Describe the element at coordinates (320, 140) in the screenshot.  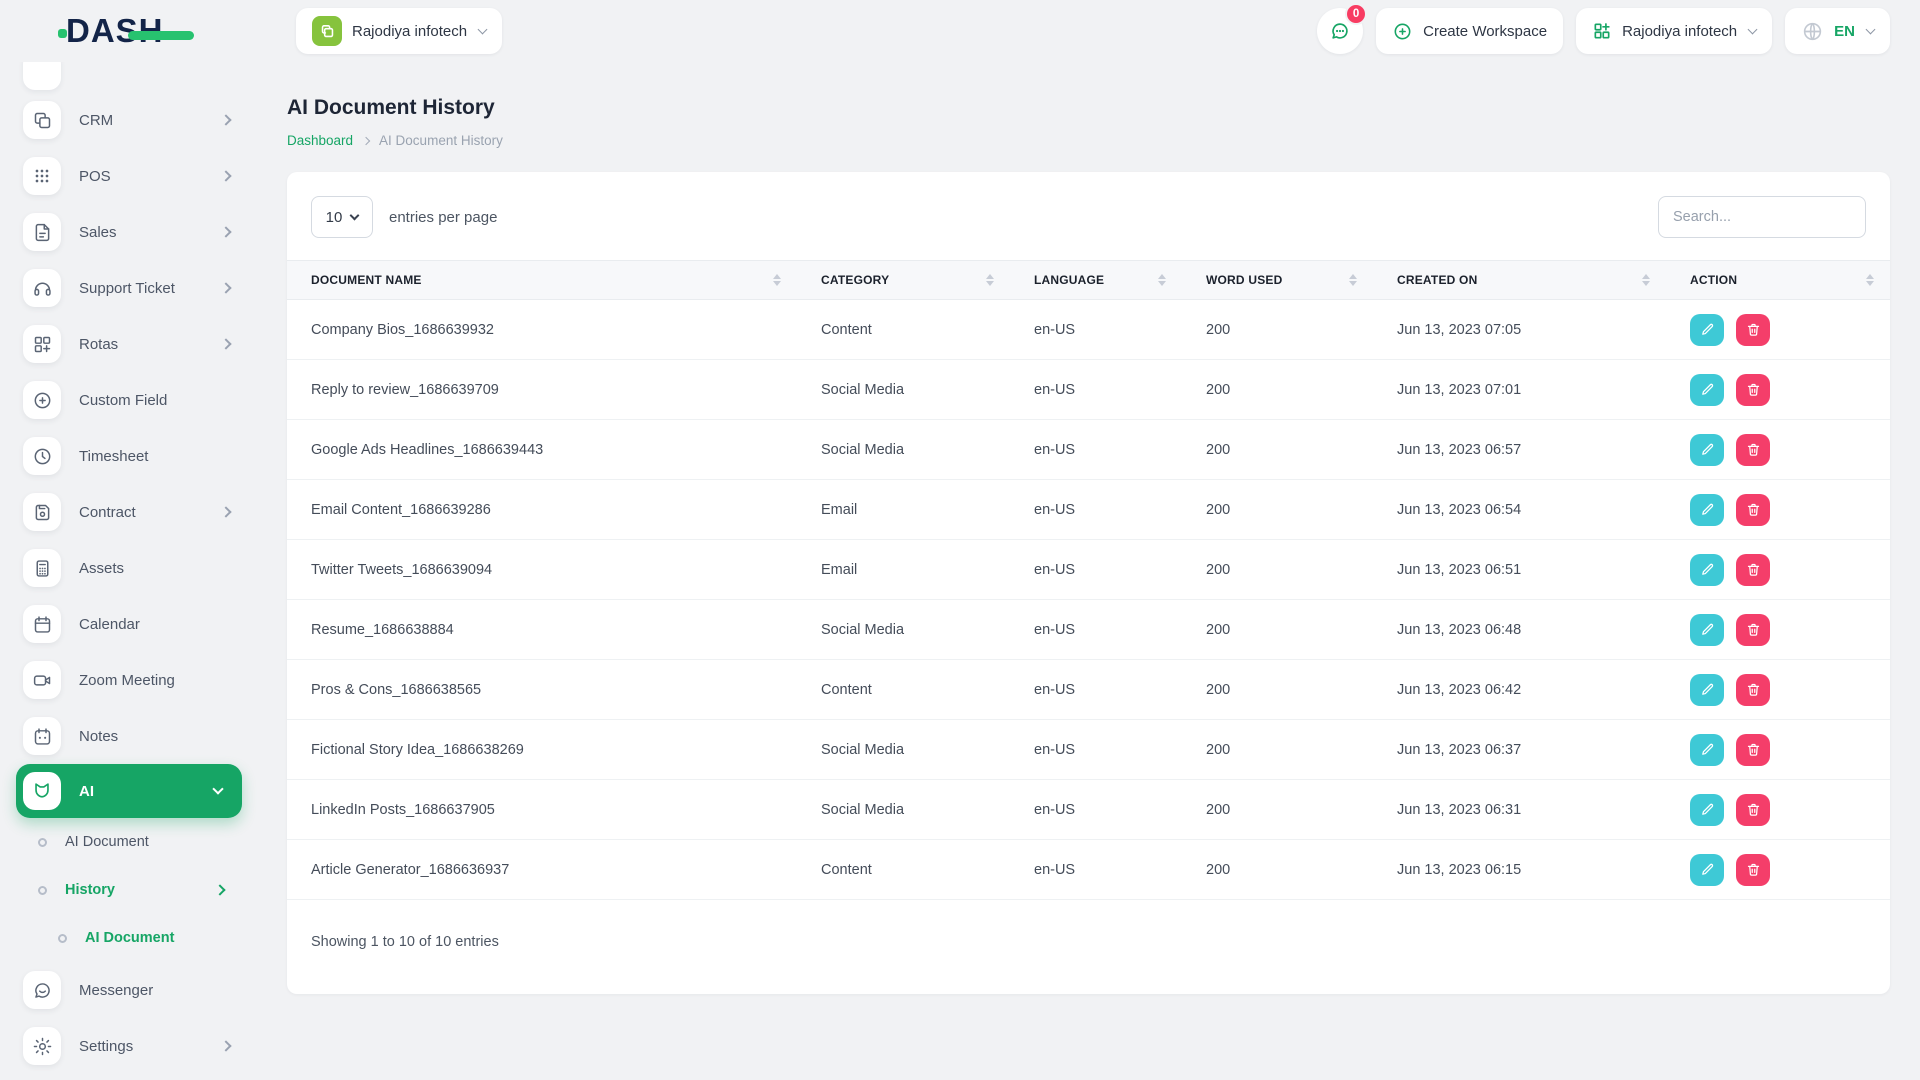
I see `breadcrumb-dashboard-link: Dashboard` at that location.